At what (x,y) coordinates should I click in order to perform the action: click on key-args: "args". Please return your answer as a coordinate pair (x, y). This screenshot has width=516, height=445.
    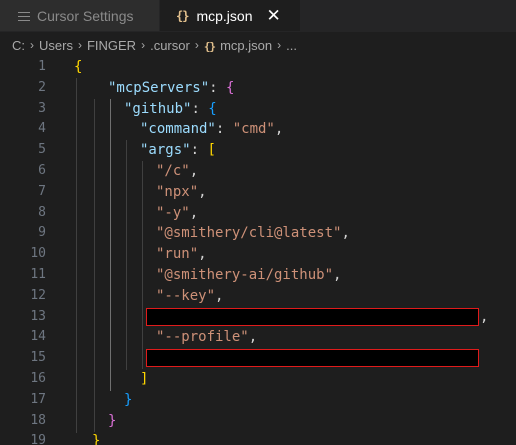
    Looking at the image, I should click on (165, 150).